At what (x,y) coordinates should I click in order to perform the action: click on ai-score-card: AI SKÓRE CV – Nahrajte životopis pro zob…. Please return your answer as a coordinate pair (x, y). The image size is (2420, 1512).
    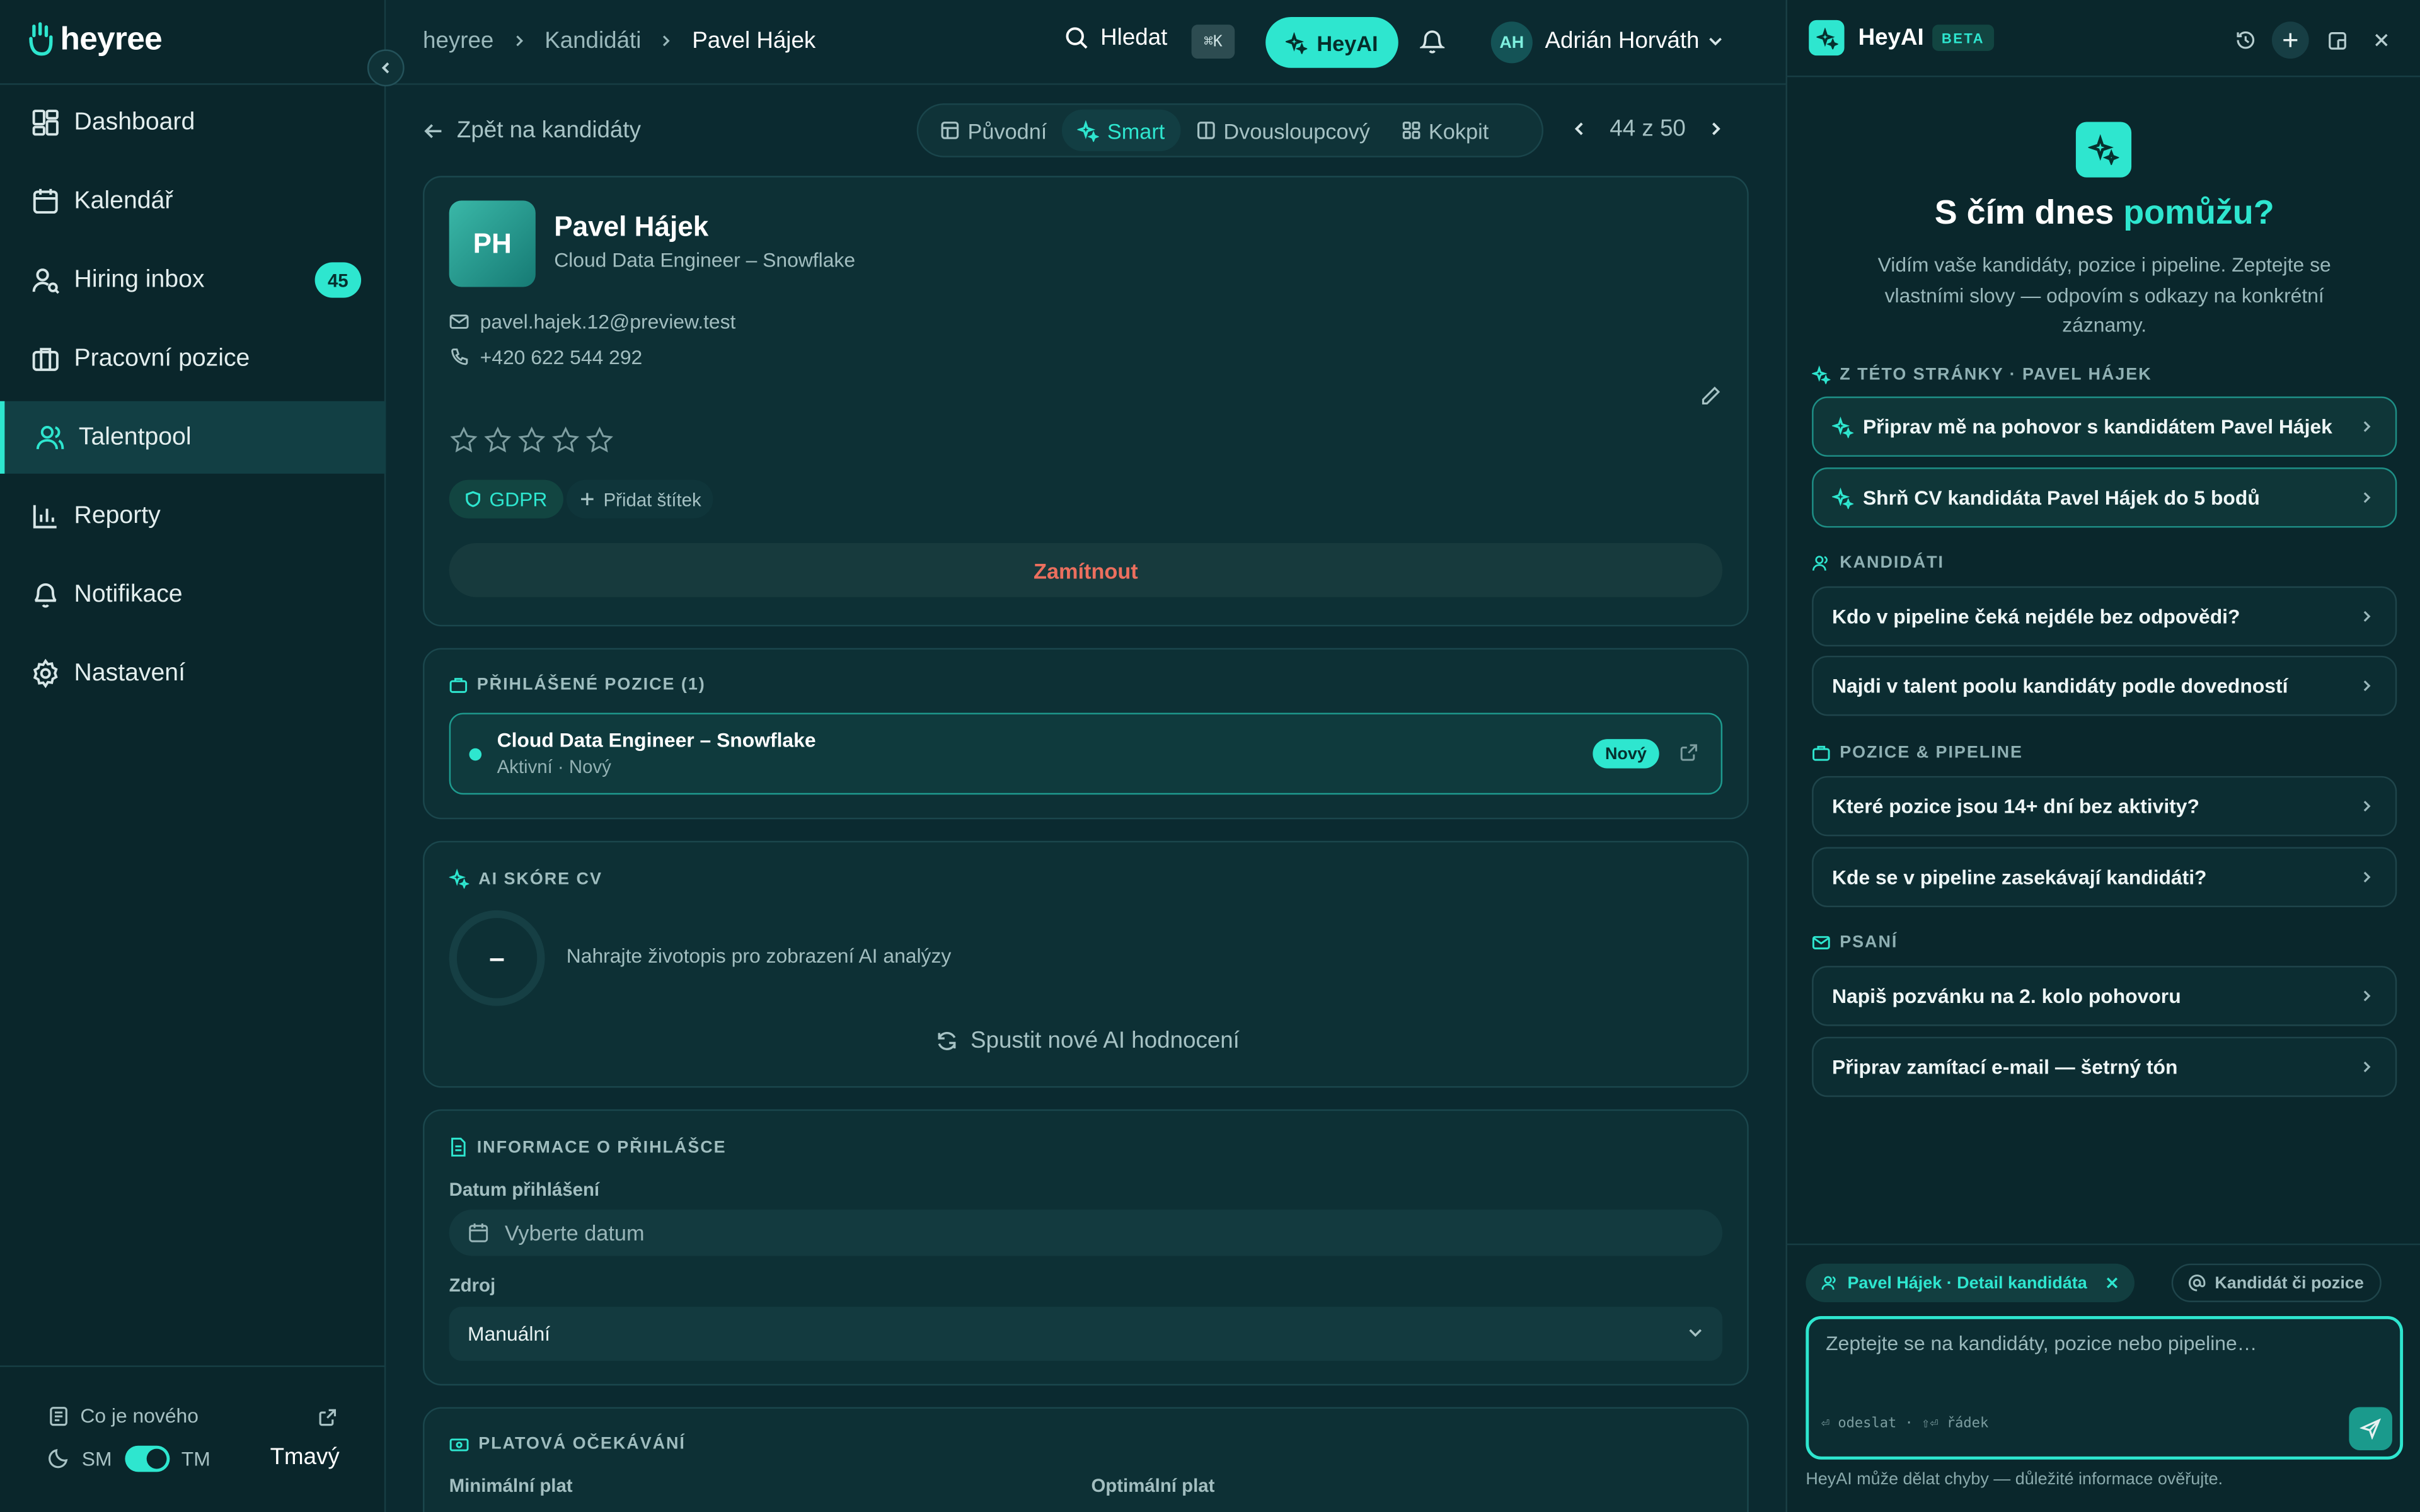
    Looking at the image, I should click on (1086, 964).